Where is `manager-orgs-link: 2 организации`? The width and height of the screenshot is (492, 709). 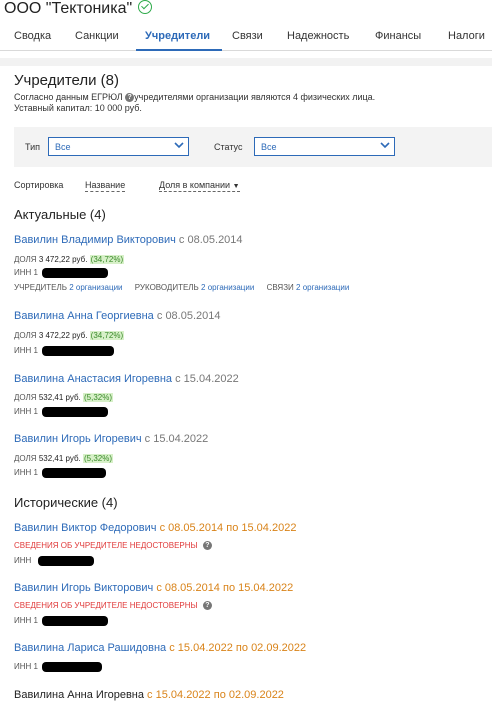 manager-orgs-link: 2 организации is located at coordinates (227, 287).